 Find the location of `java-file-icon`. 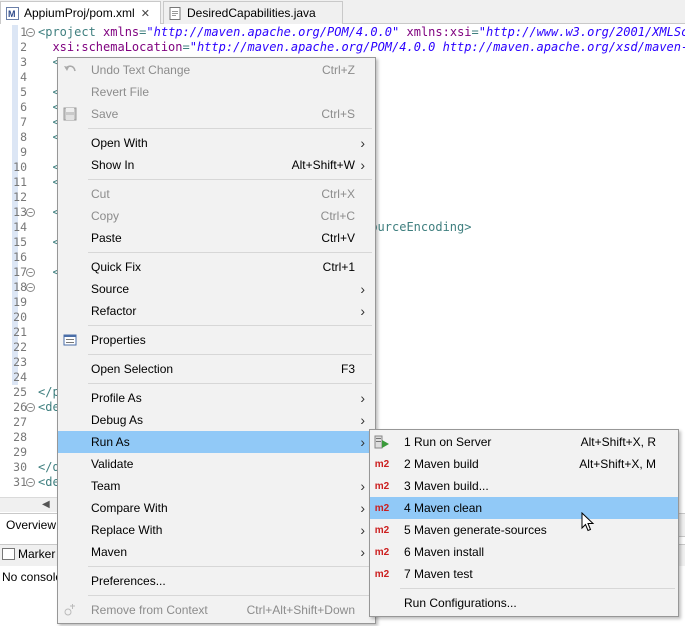

java-file-icon is located at coordinates (175, 13).